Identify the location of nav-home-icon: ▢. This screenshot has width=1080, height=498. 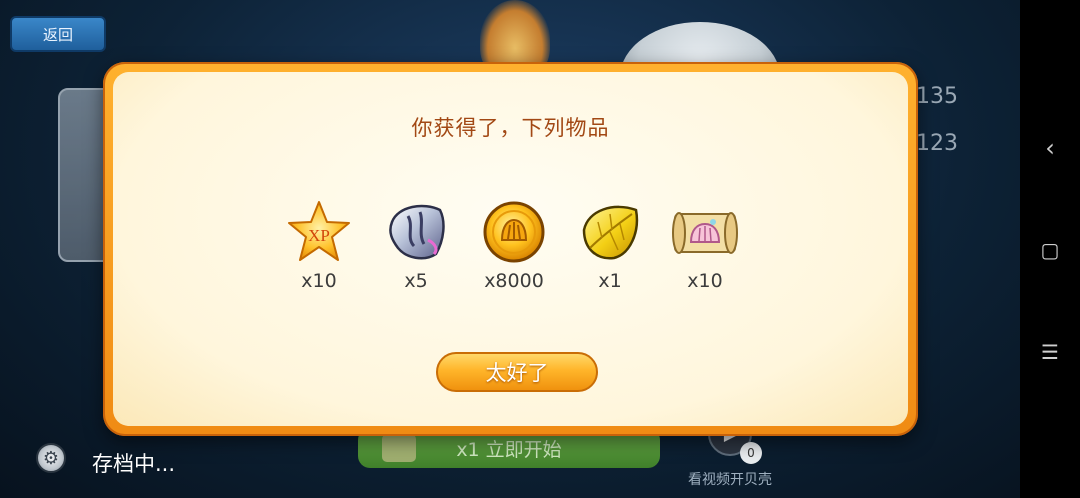
(1050, 250).